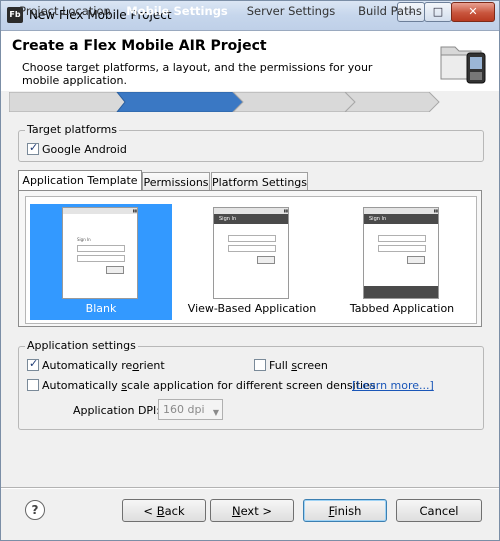  What do you see at coordinates (260, 365) in the screenshot?
I see `full-screen-checkbox` at bounding box center [260, 365].